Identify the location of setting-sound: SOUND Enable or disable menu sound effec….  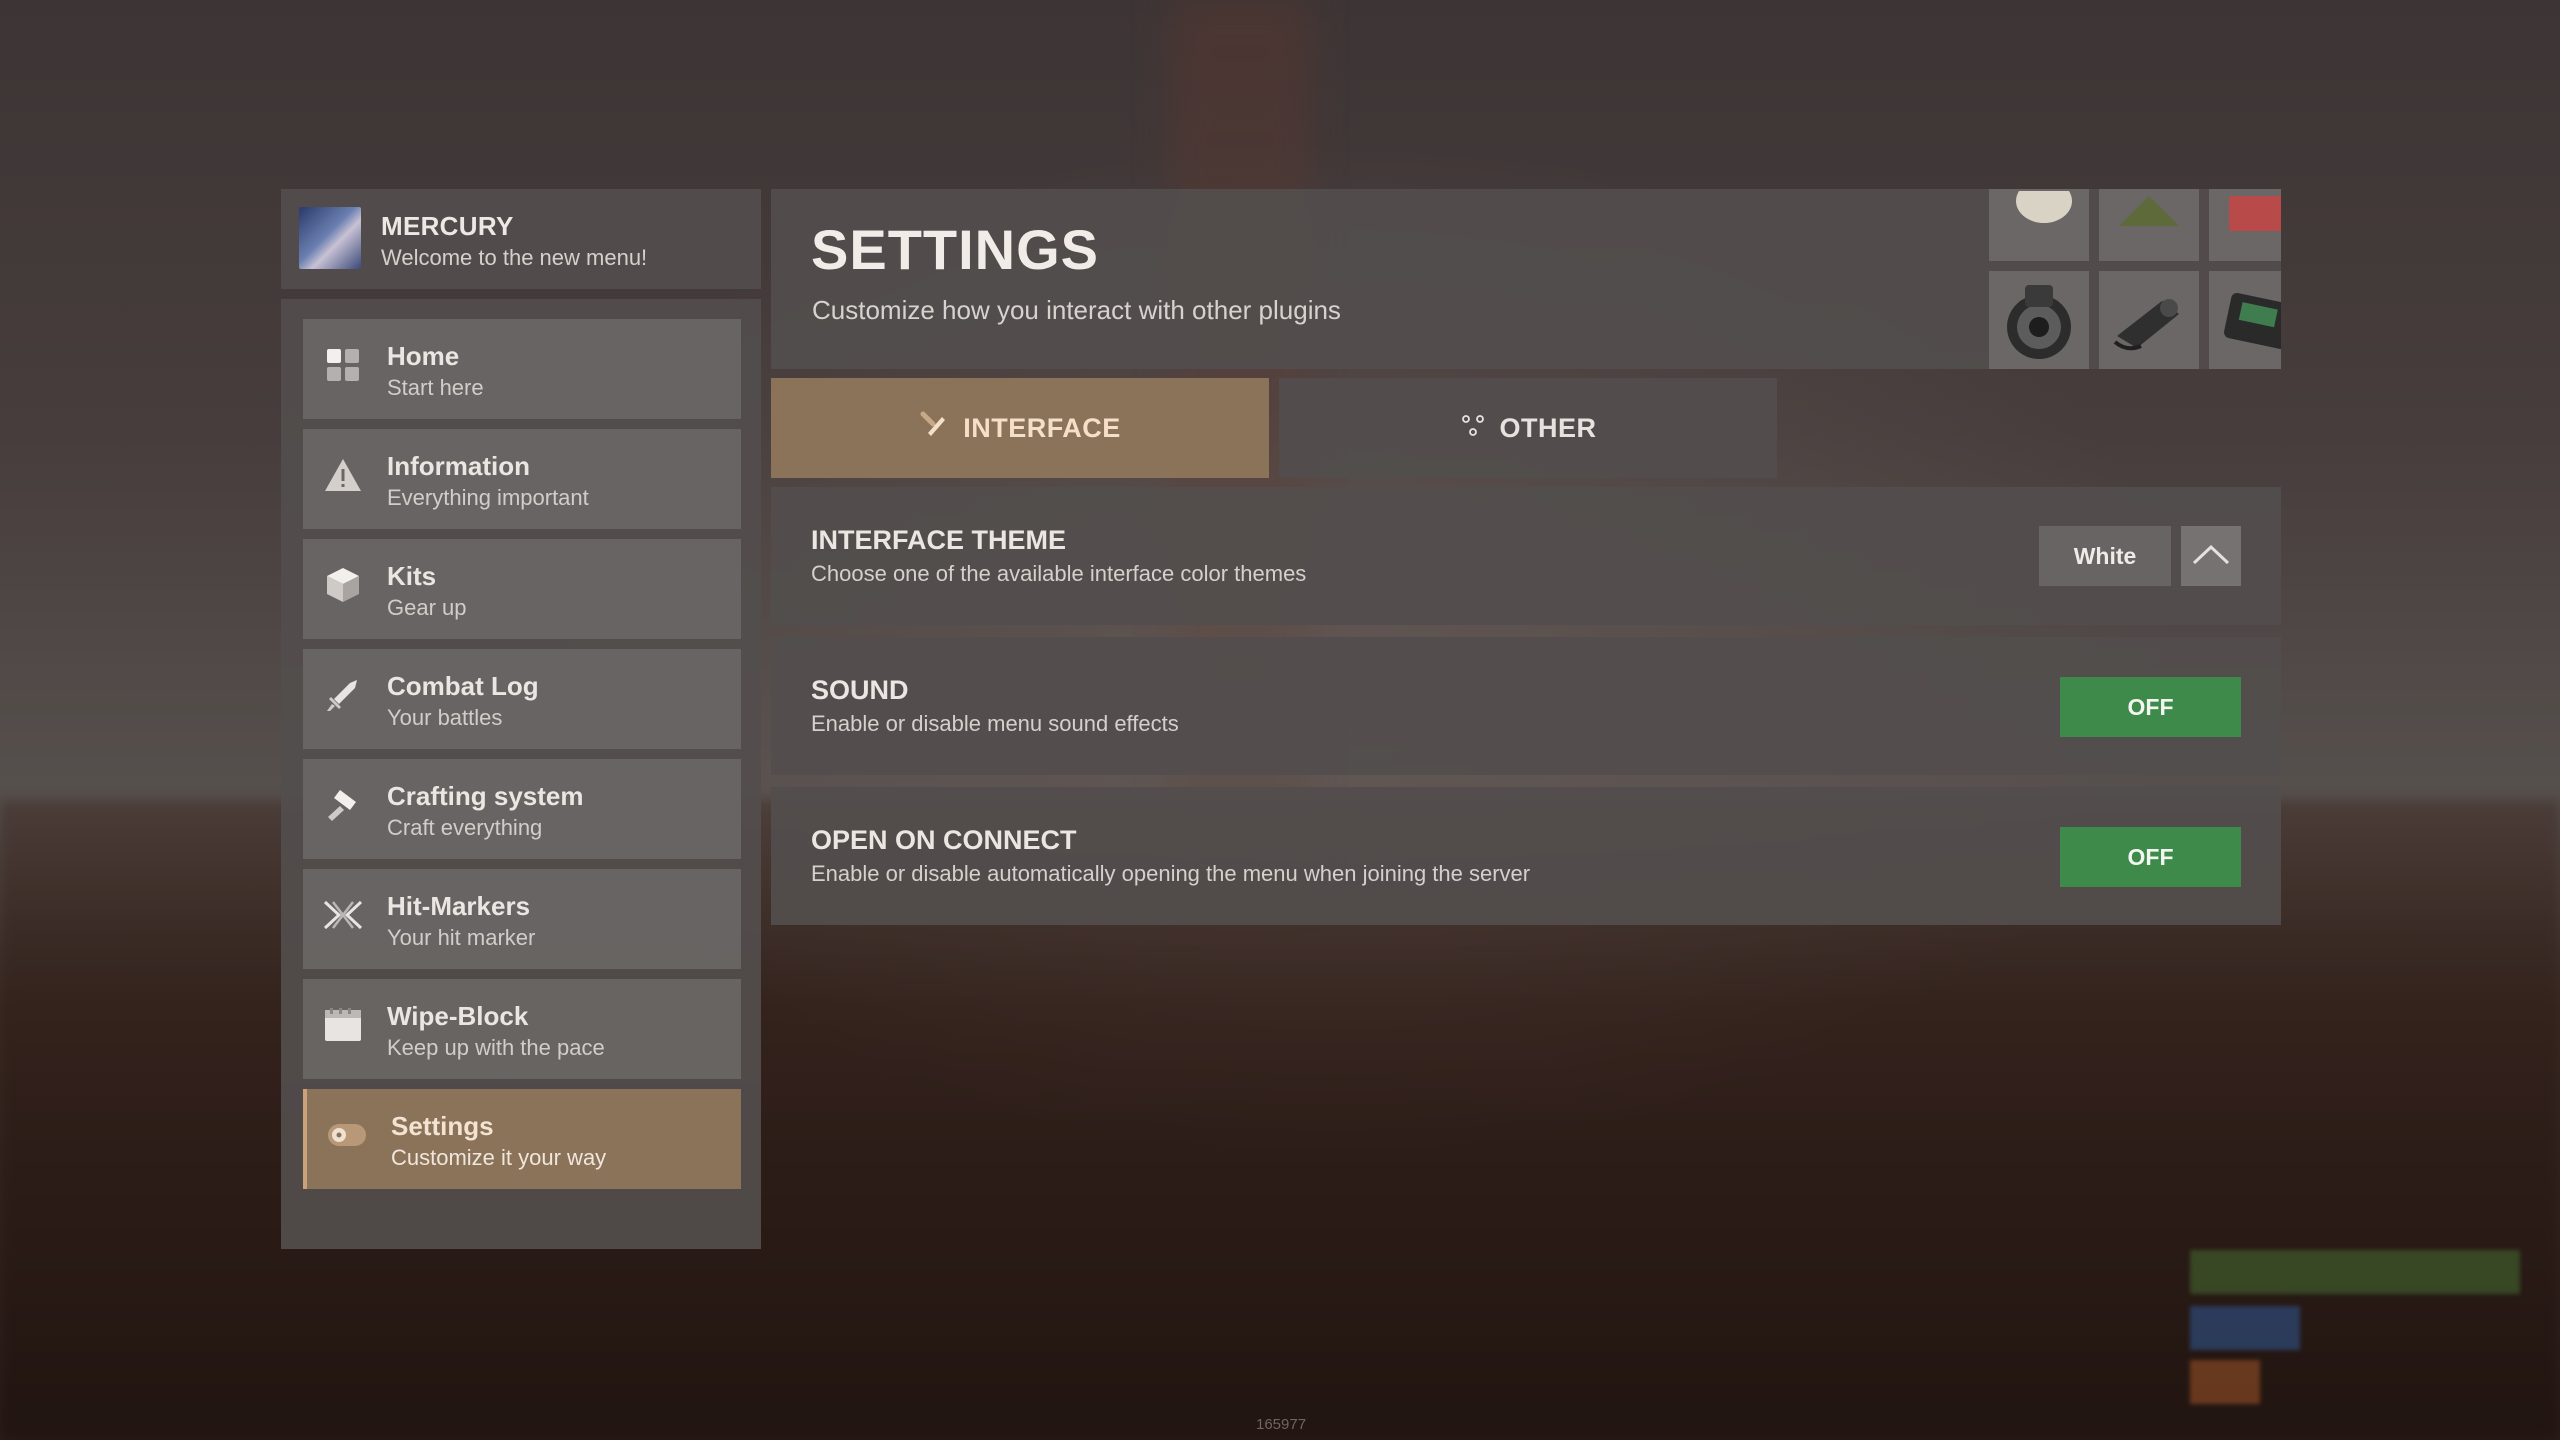
(1526, 706).